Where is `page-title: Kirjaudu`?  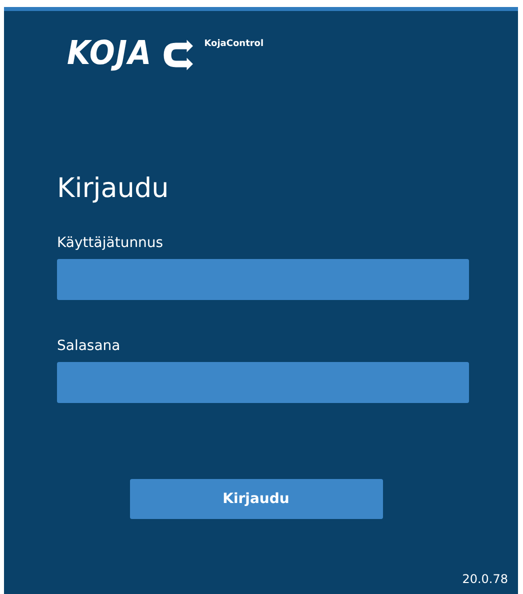 page-title: Kirjaudu is located at coordinates (113, 189).